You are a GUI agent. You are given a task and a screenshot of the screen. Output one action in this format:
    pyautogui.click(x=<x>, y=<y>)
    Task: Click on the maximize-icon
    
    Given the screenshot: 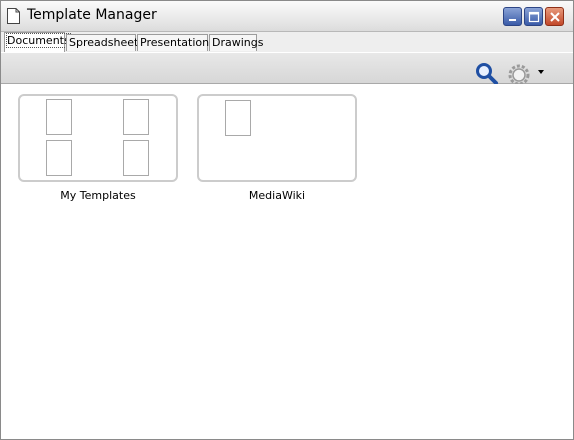 What is the action you would take?
    pyautogui.click(x=534, y=17)
    